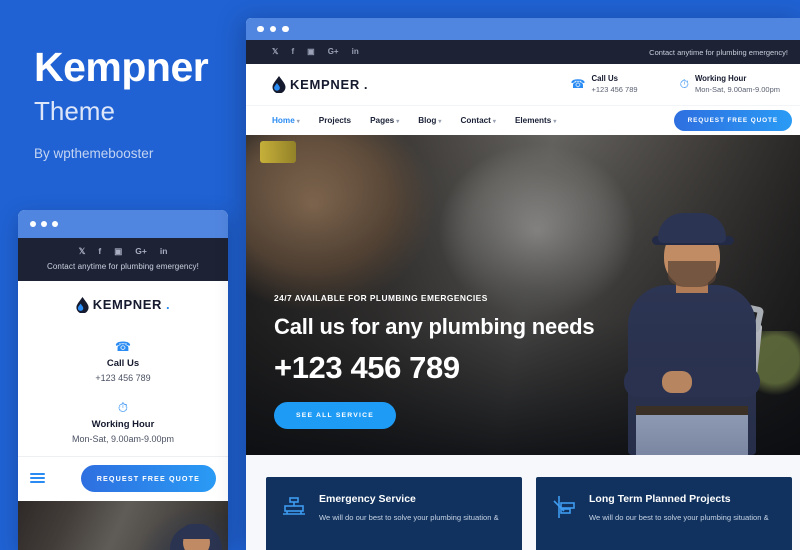 This screenshot has height=550, width=800. I want to click on nav-item-elements-label: Elements, so click(533, 120).